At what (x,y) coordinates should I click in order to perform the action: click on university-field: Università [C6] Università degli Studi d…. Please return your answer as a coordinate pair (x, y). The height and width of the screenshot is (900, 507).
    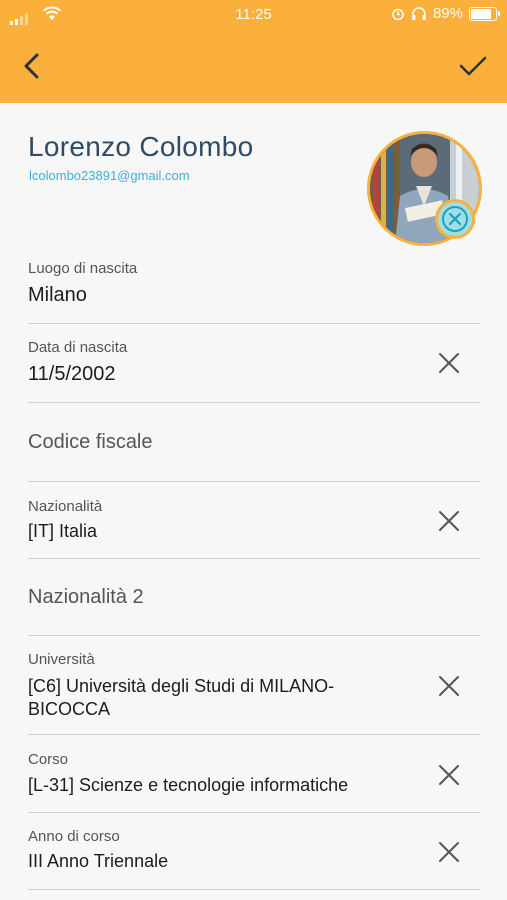
    Looking at the image, I should click on (254, 686).